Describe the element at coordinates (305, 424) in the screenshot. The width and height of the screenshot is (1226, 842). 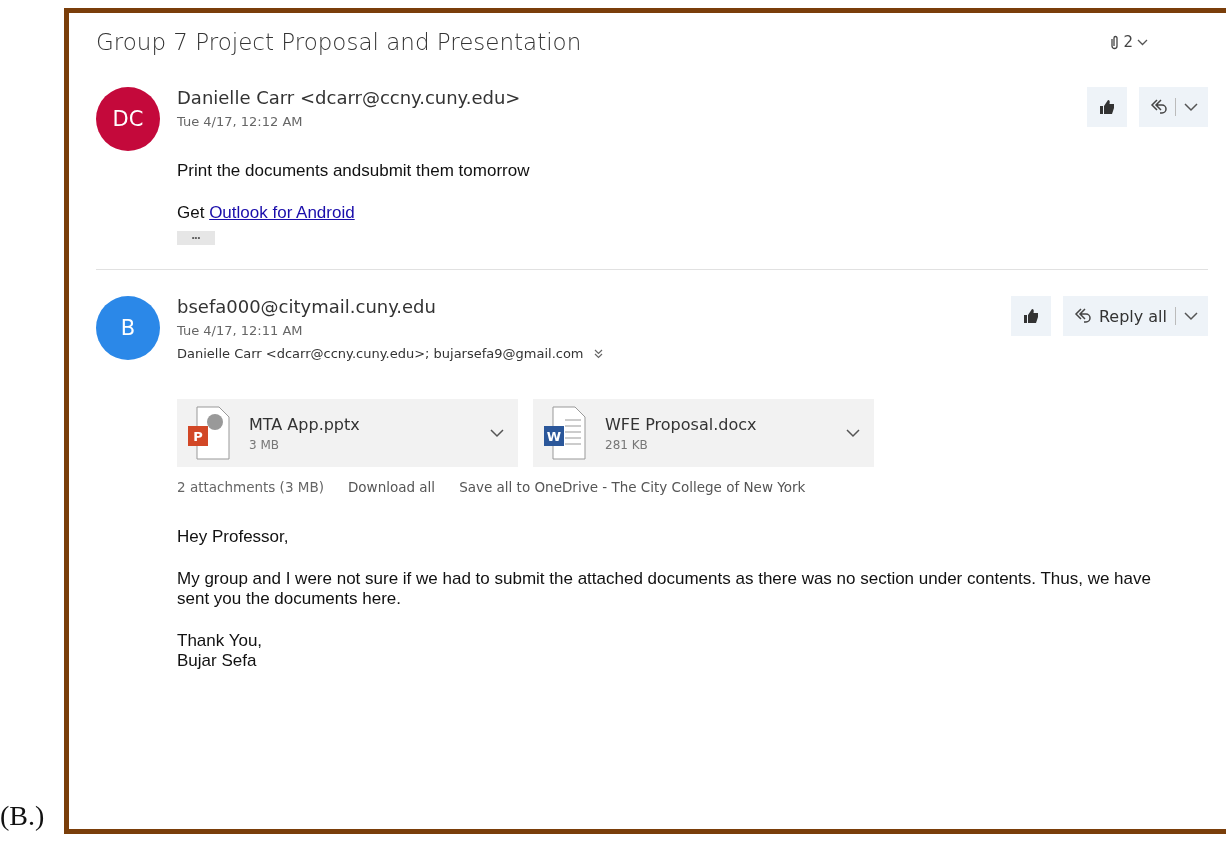
I see `attachment-name: MTA App.pptx` at that location.